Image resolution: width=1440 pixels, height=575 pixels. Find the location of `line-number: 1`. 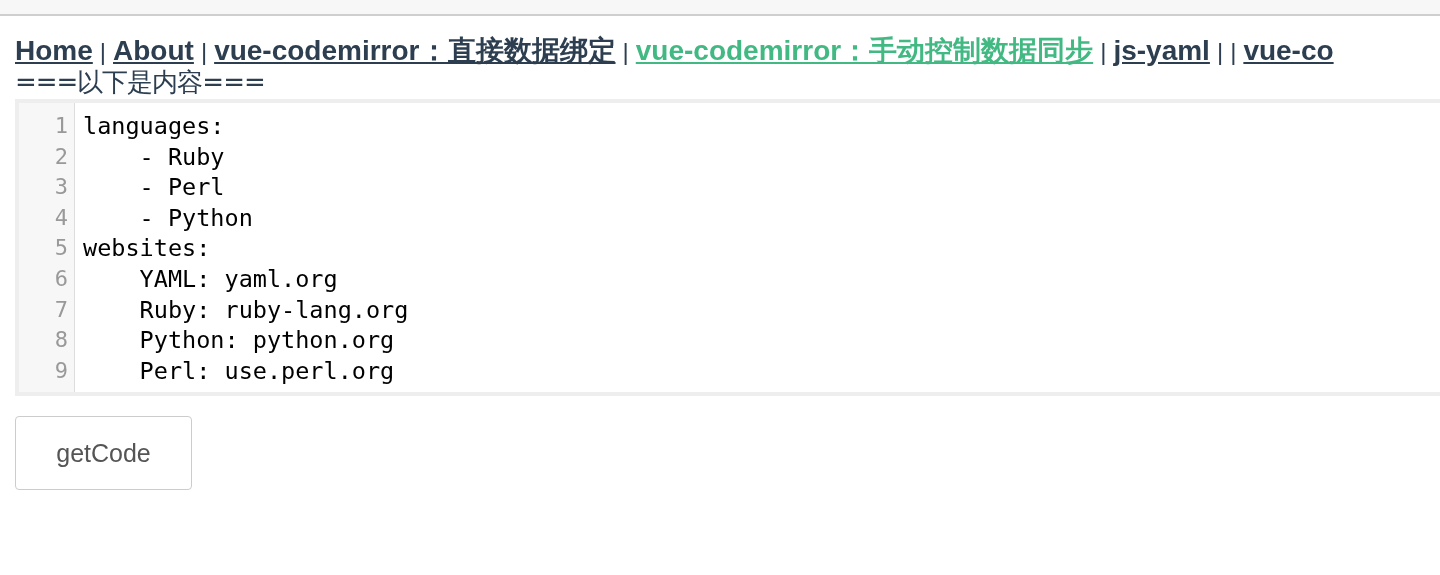

line-number: 1 is located at coordinates (61, 126).